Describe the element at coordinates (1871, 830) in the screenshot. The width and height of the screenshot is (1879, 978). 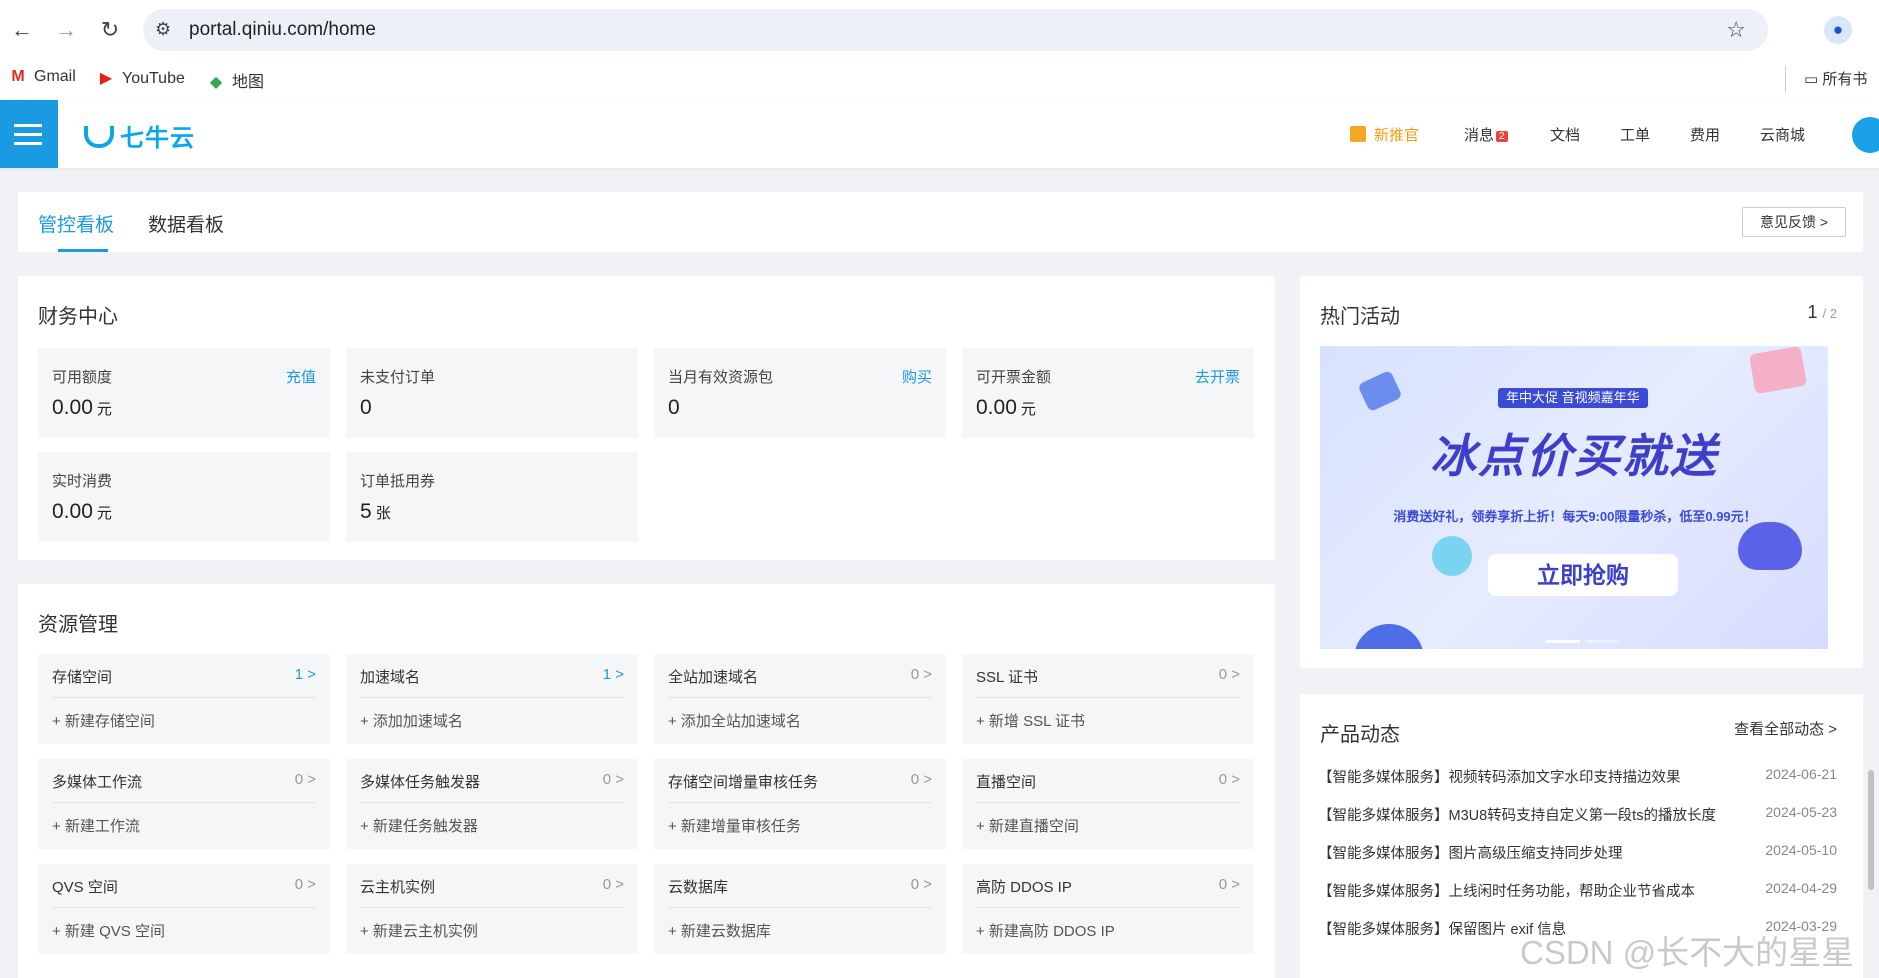
I see `page-scrollbar` at that location.